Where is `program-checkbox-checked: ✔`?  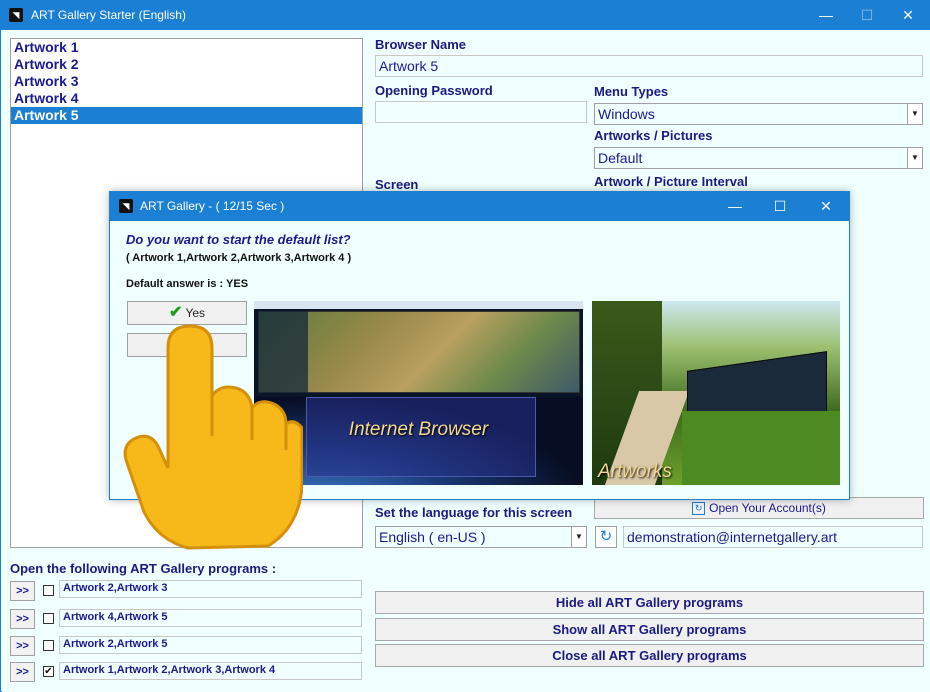 program-checkbox-checked: ✔ is located at coordinates (48, 671).